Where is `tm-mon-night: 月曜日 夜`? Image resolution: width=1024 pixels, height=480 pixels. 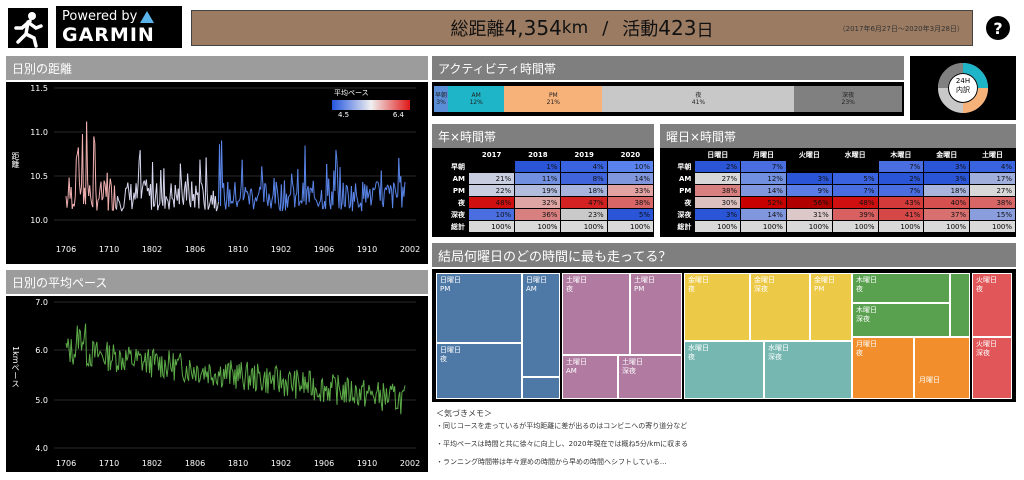 tm-mon-night: 月曜日 夜 is located at coordinates (883, 368).